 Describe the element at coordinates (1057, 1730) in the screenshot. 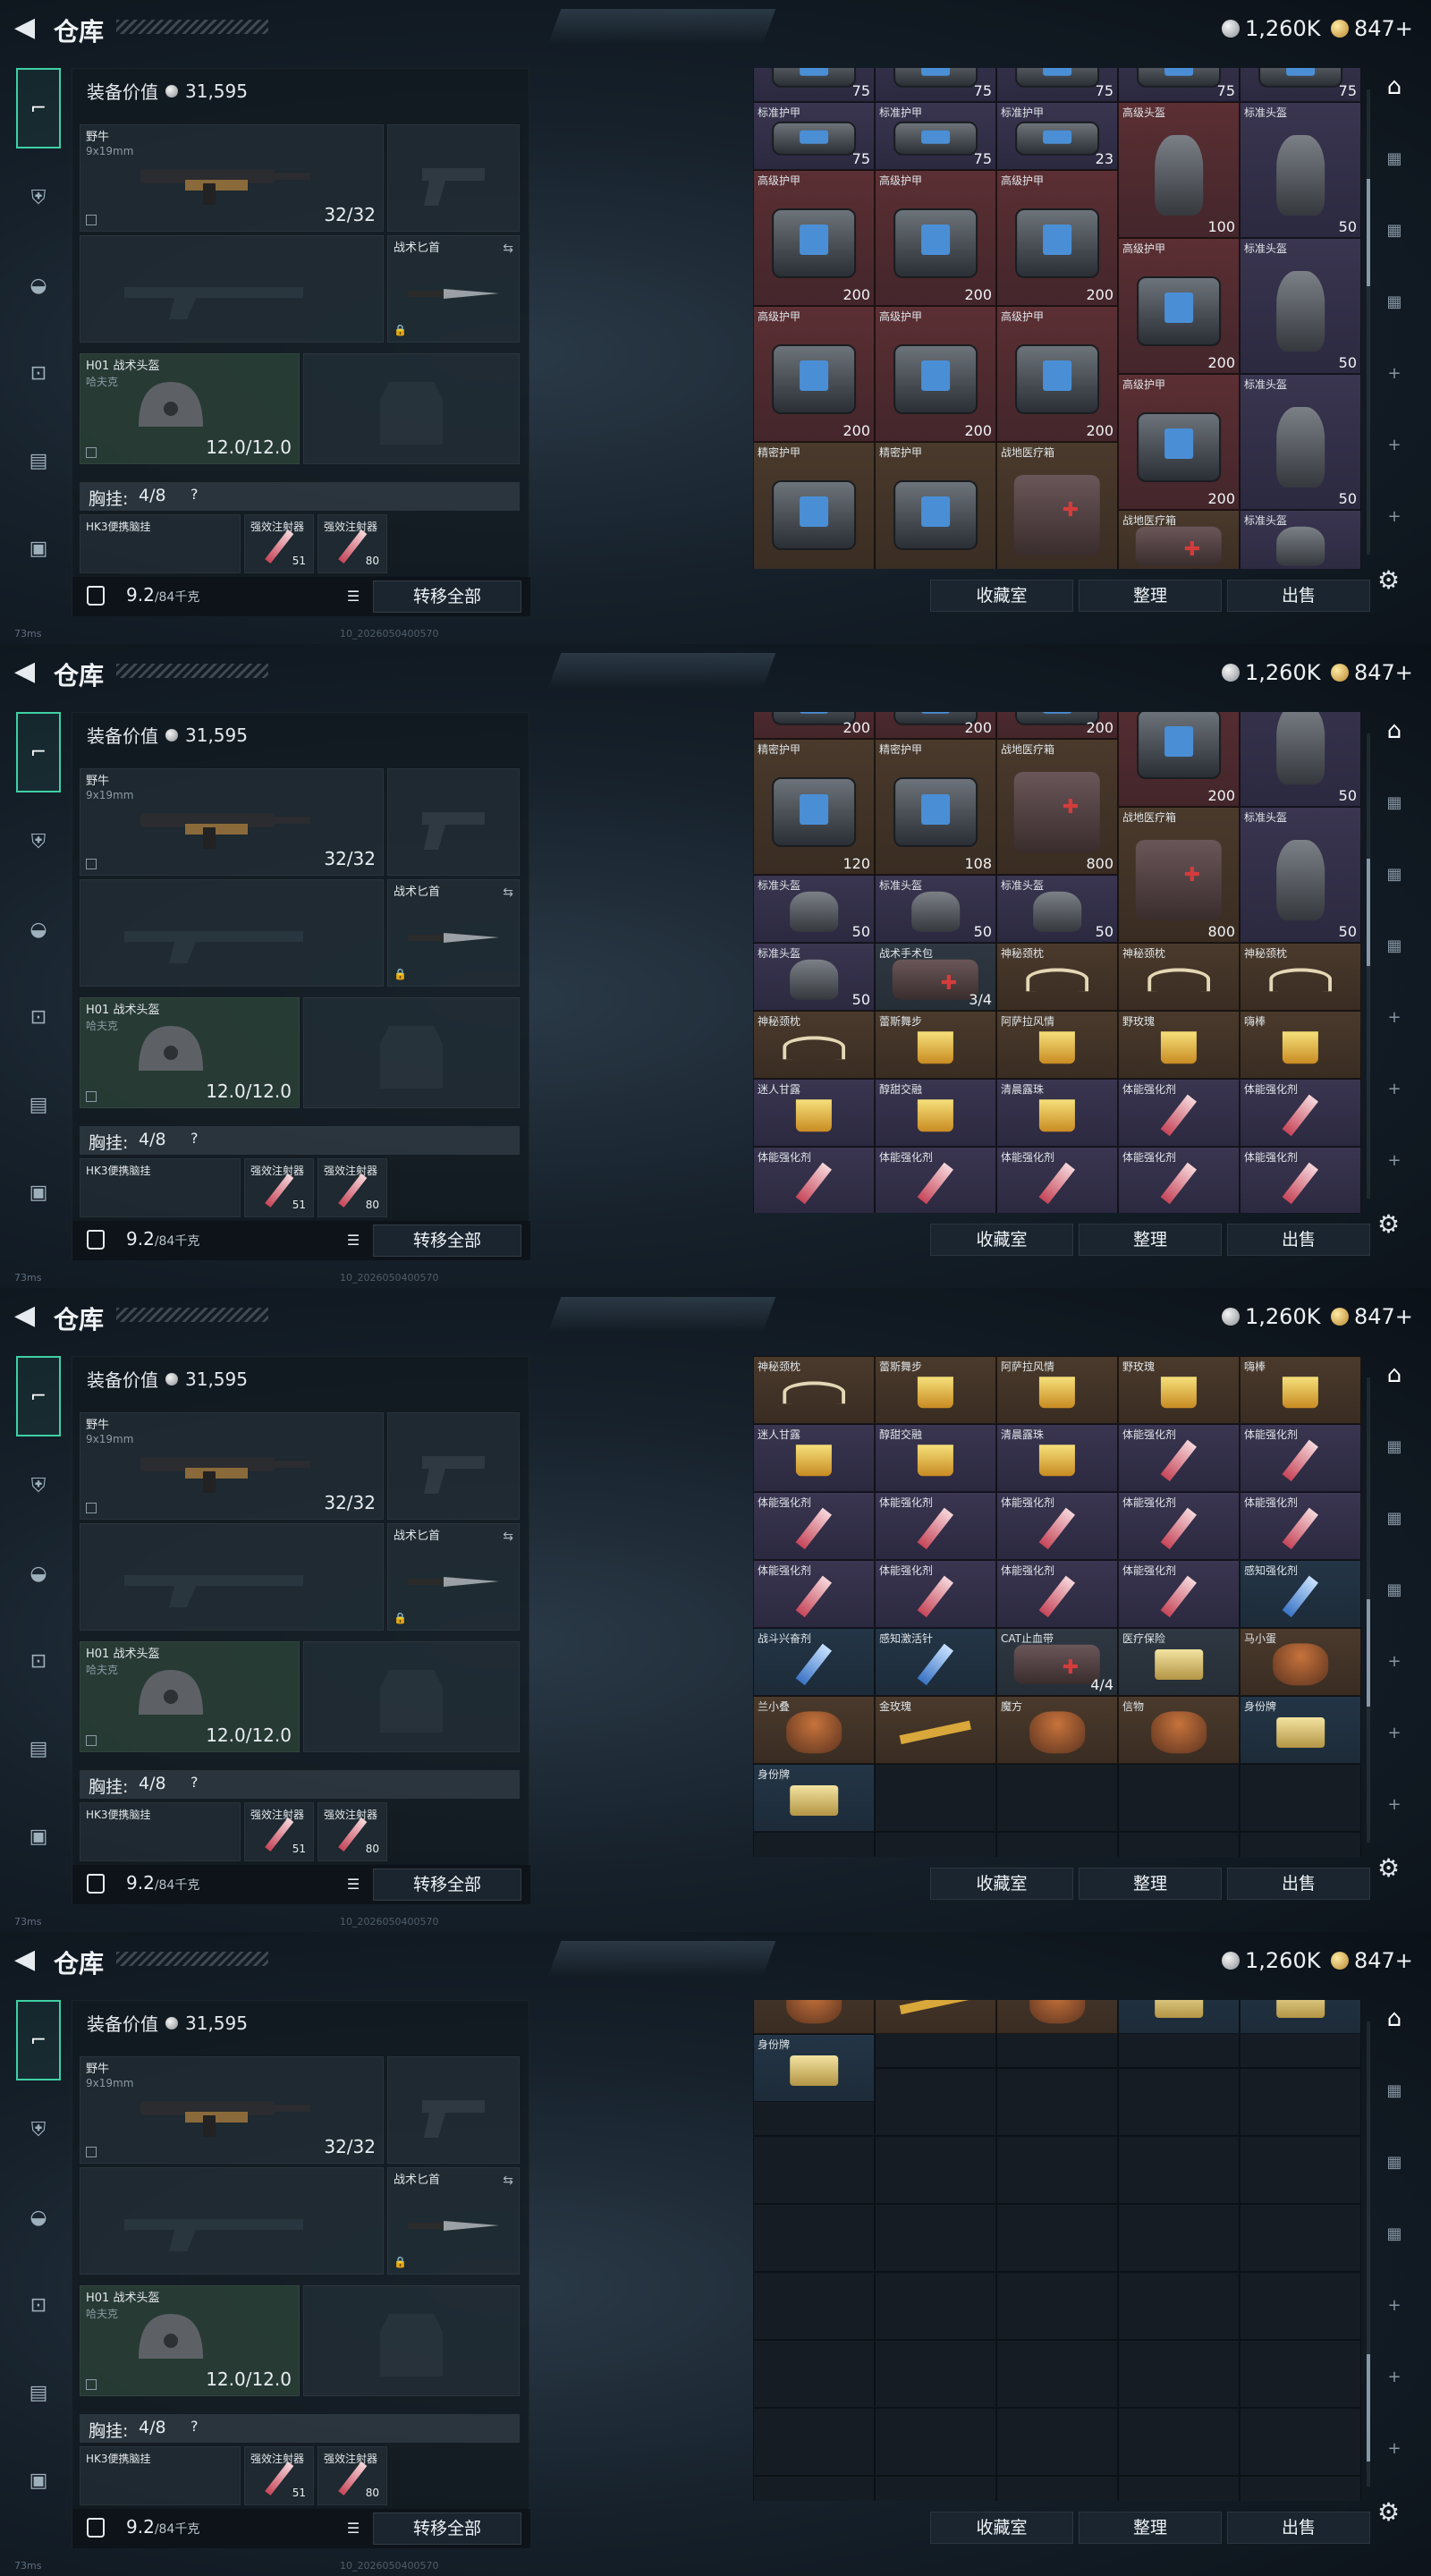

I see `stash-item: 魔方` at that location.